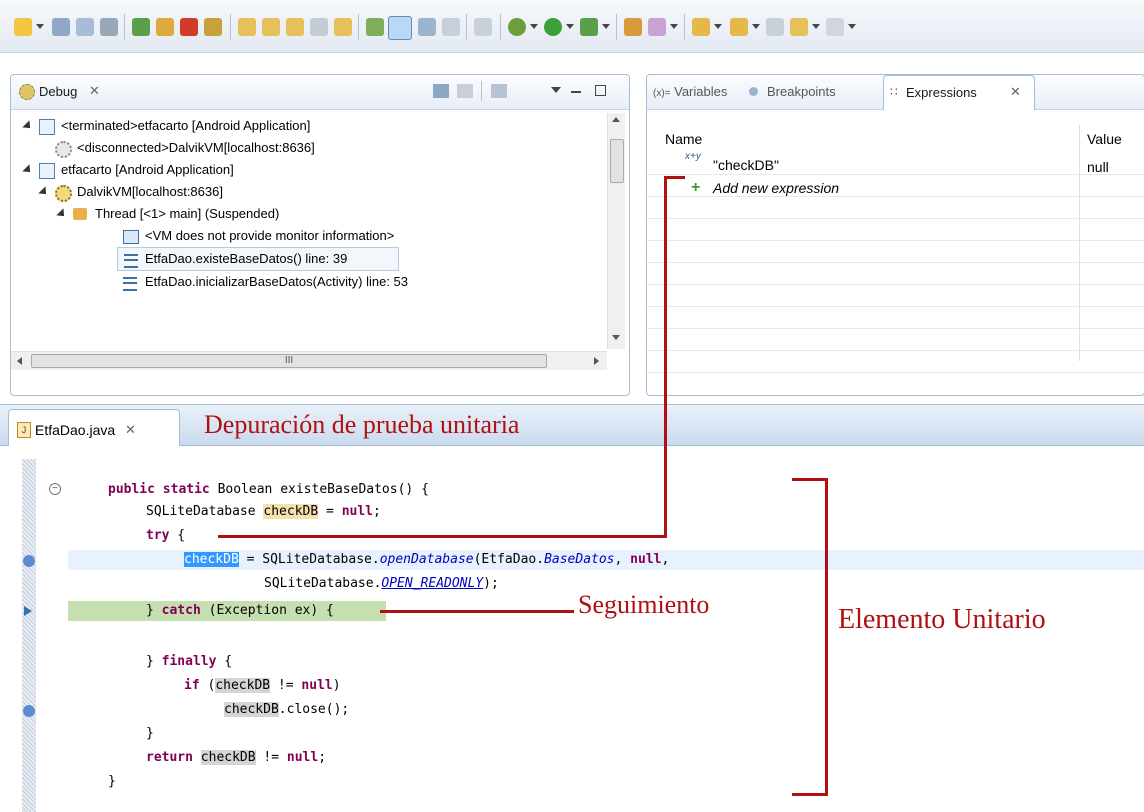  I want to click on editor-tab: J EtfaDao.java ✕, so click(94, 427).